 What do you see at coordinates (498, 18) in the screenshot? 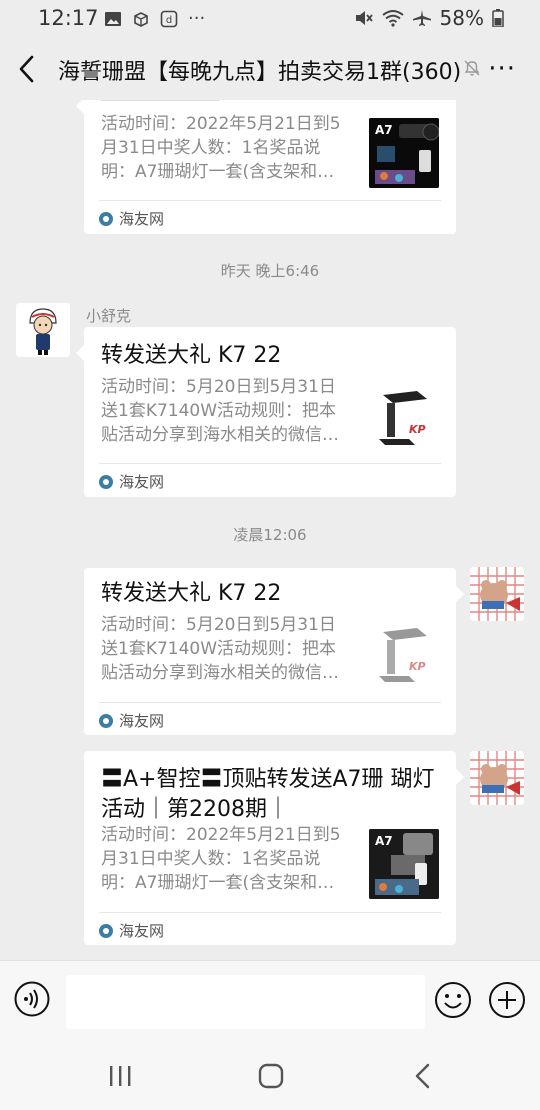
I see `battery-icon` at bounding box center [498, 18].